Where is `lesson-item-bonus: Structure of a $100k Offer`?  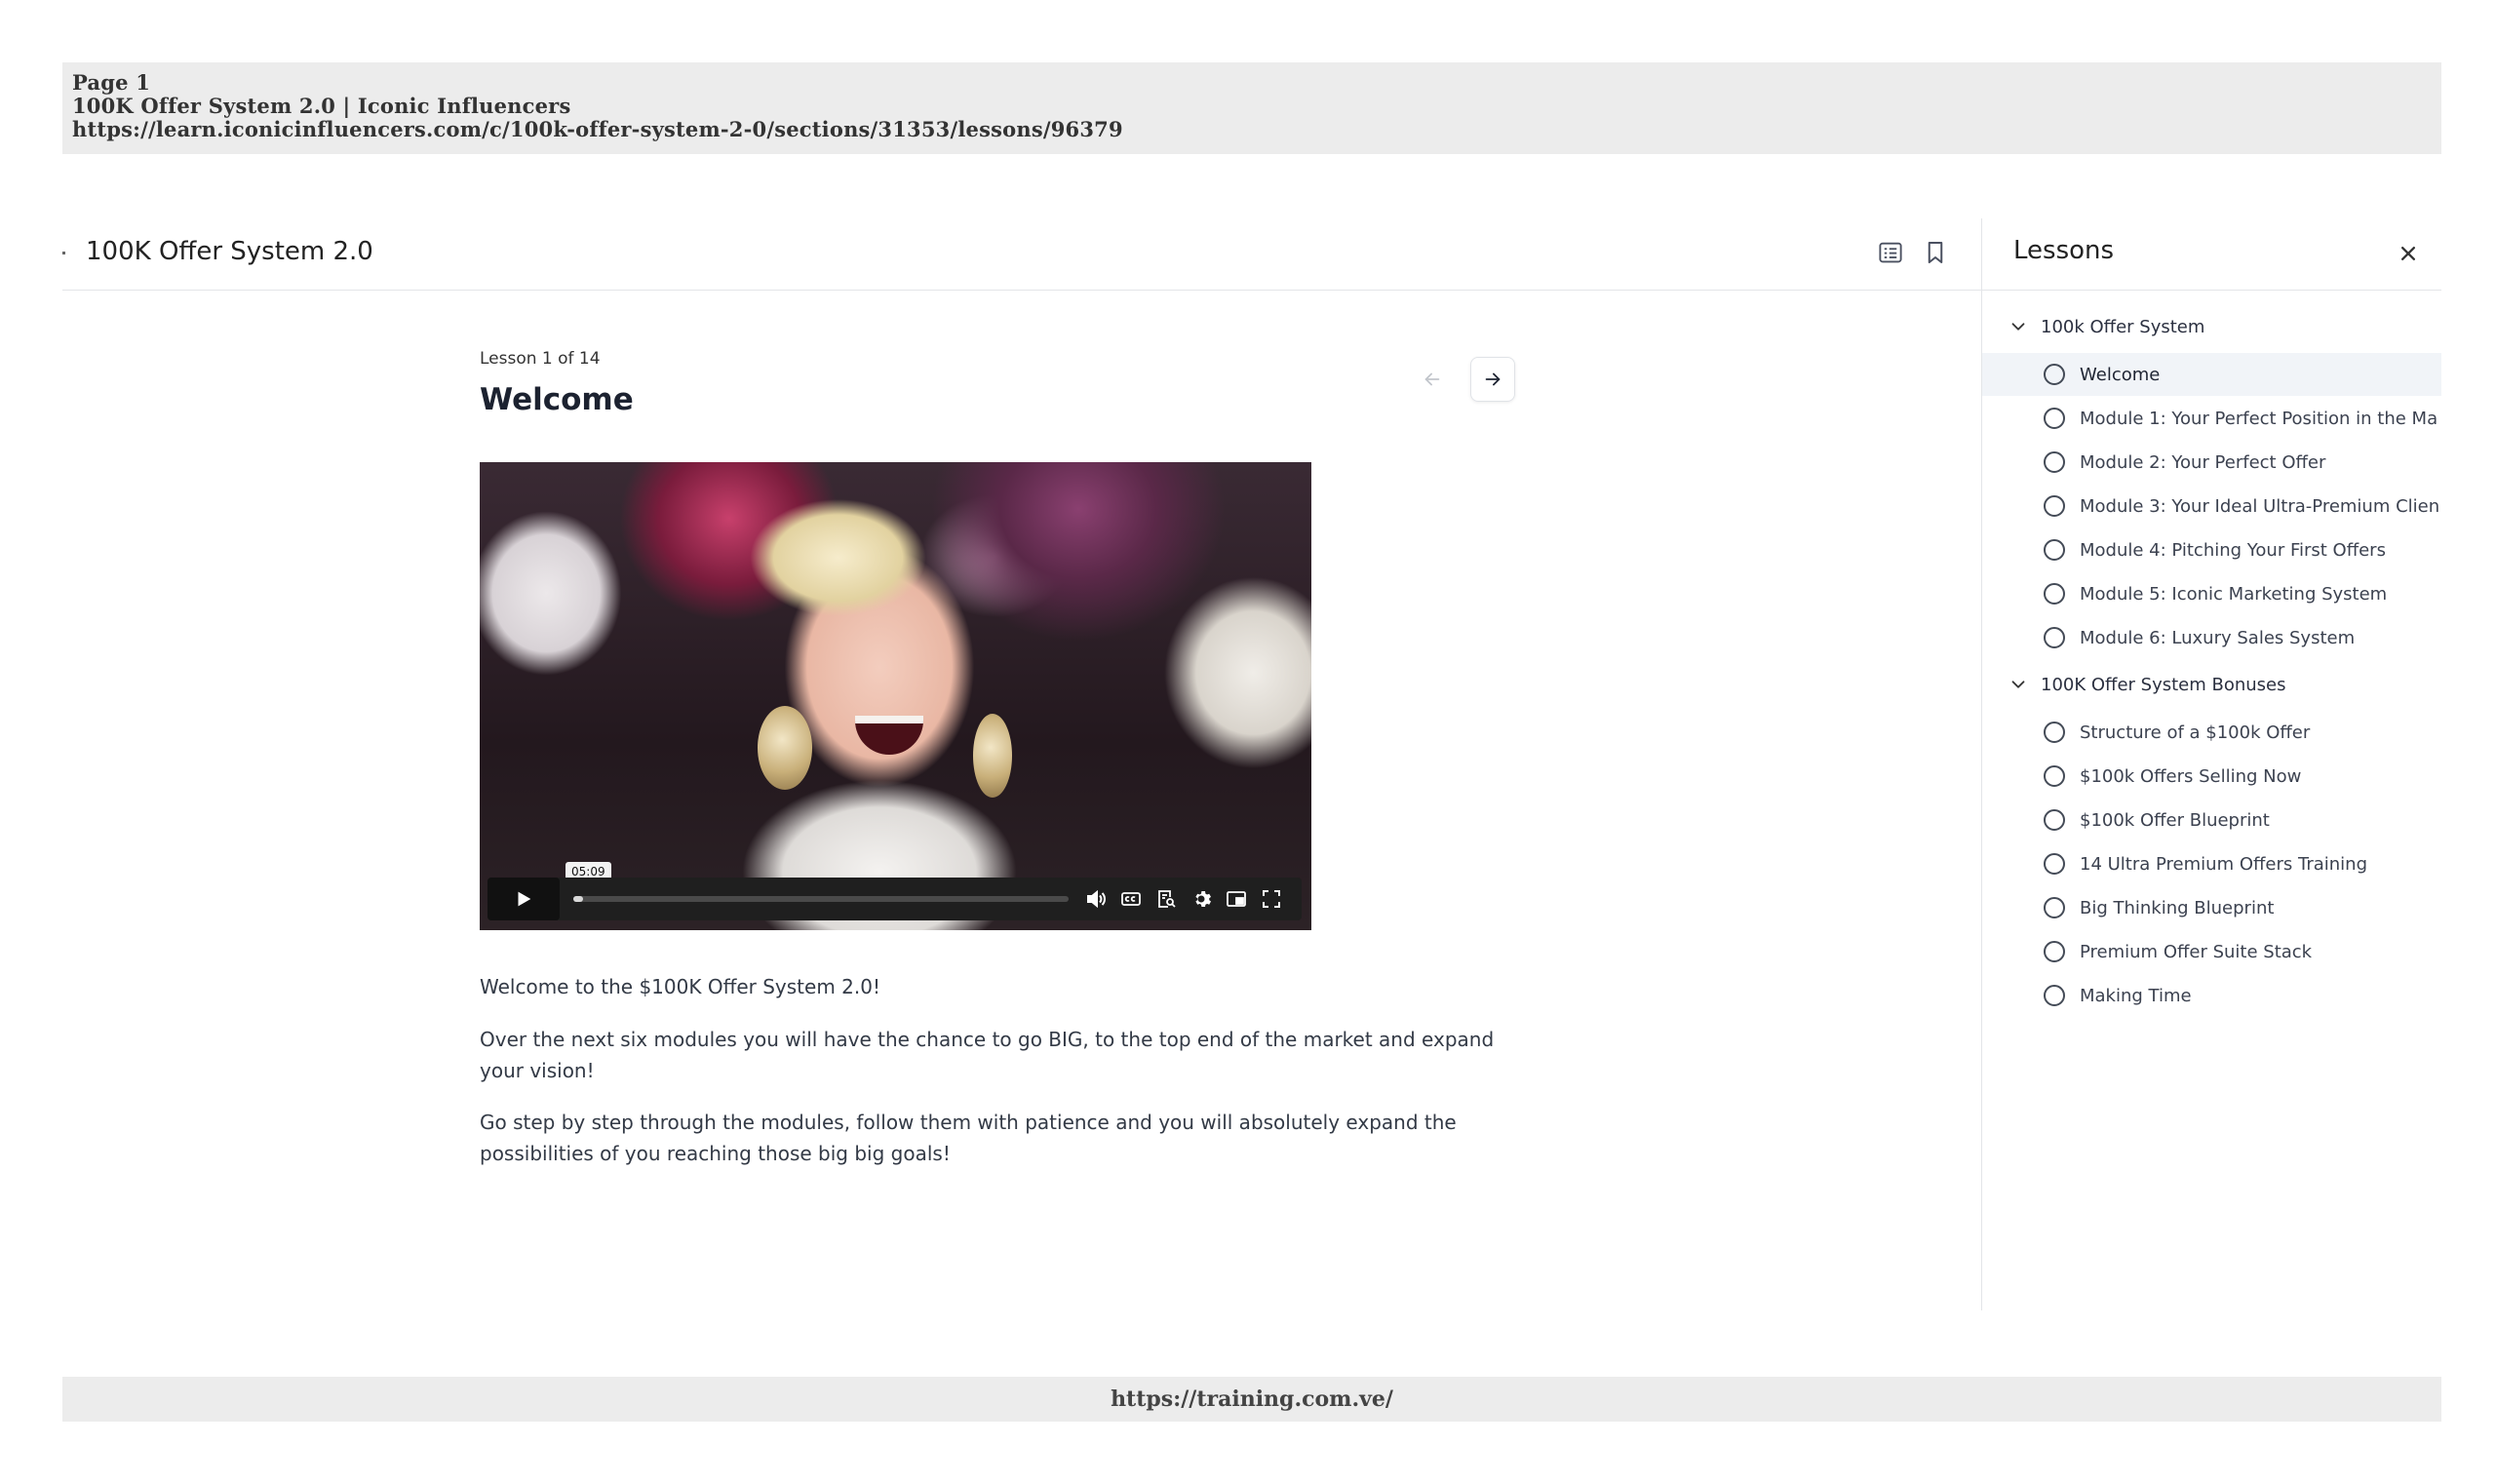 lesson-item-bonus: Structure of a $100k Offer is located at coordinates (2211, 732).